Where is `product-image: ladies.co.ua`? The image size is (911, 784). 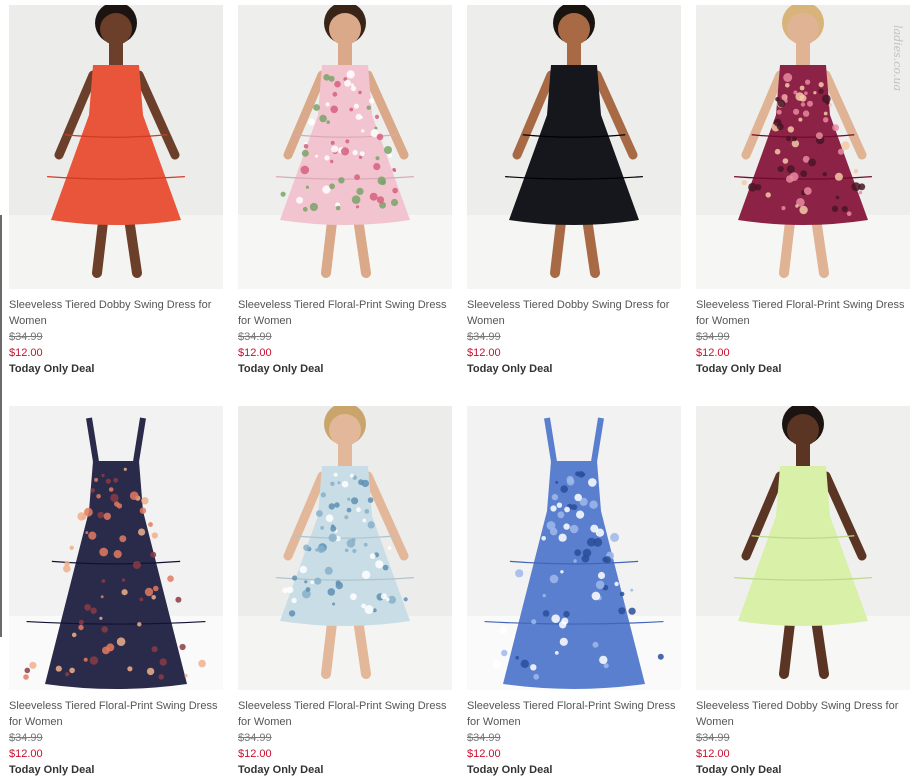
product-image: ladies.co.ua is located at coordinates (803, 147).